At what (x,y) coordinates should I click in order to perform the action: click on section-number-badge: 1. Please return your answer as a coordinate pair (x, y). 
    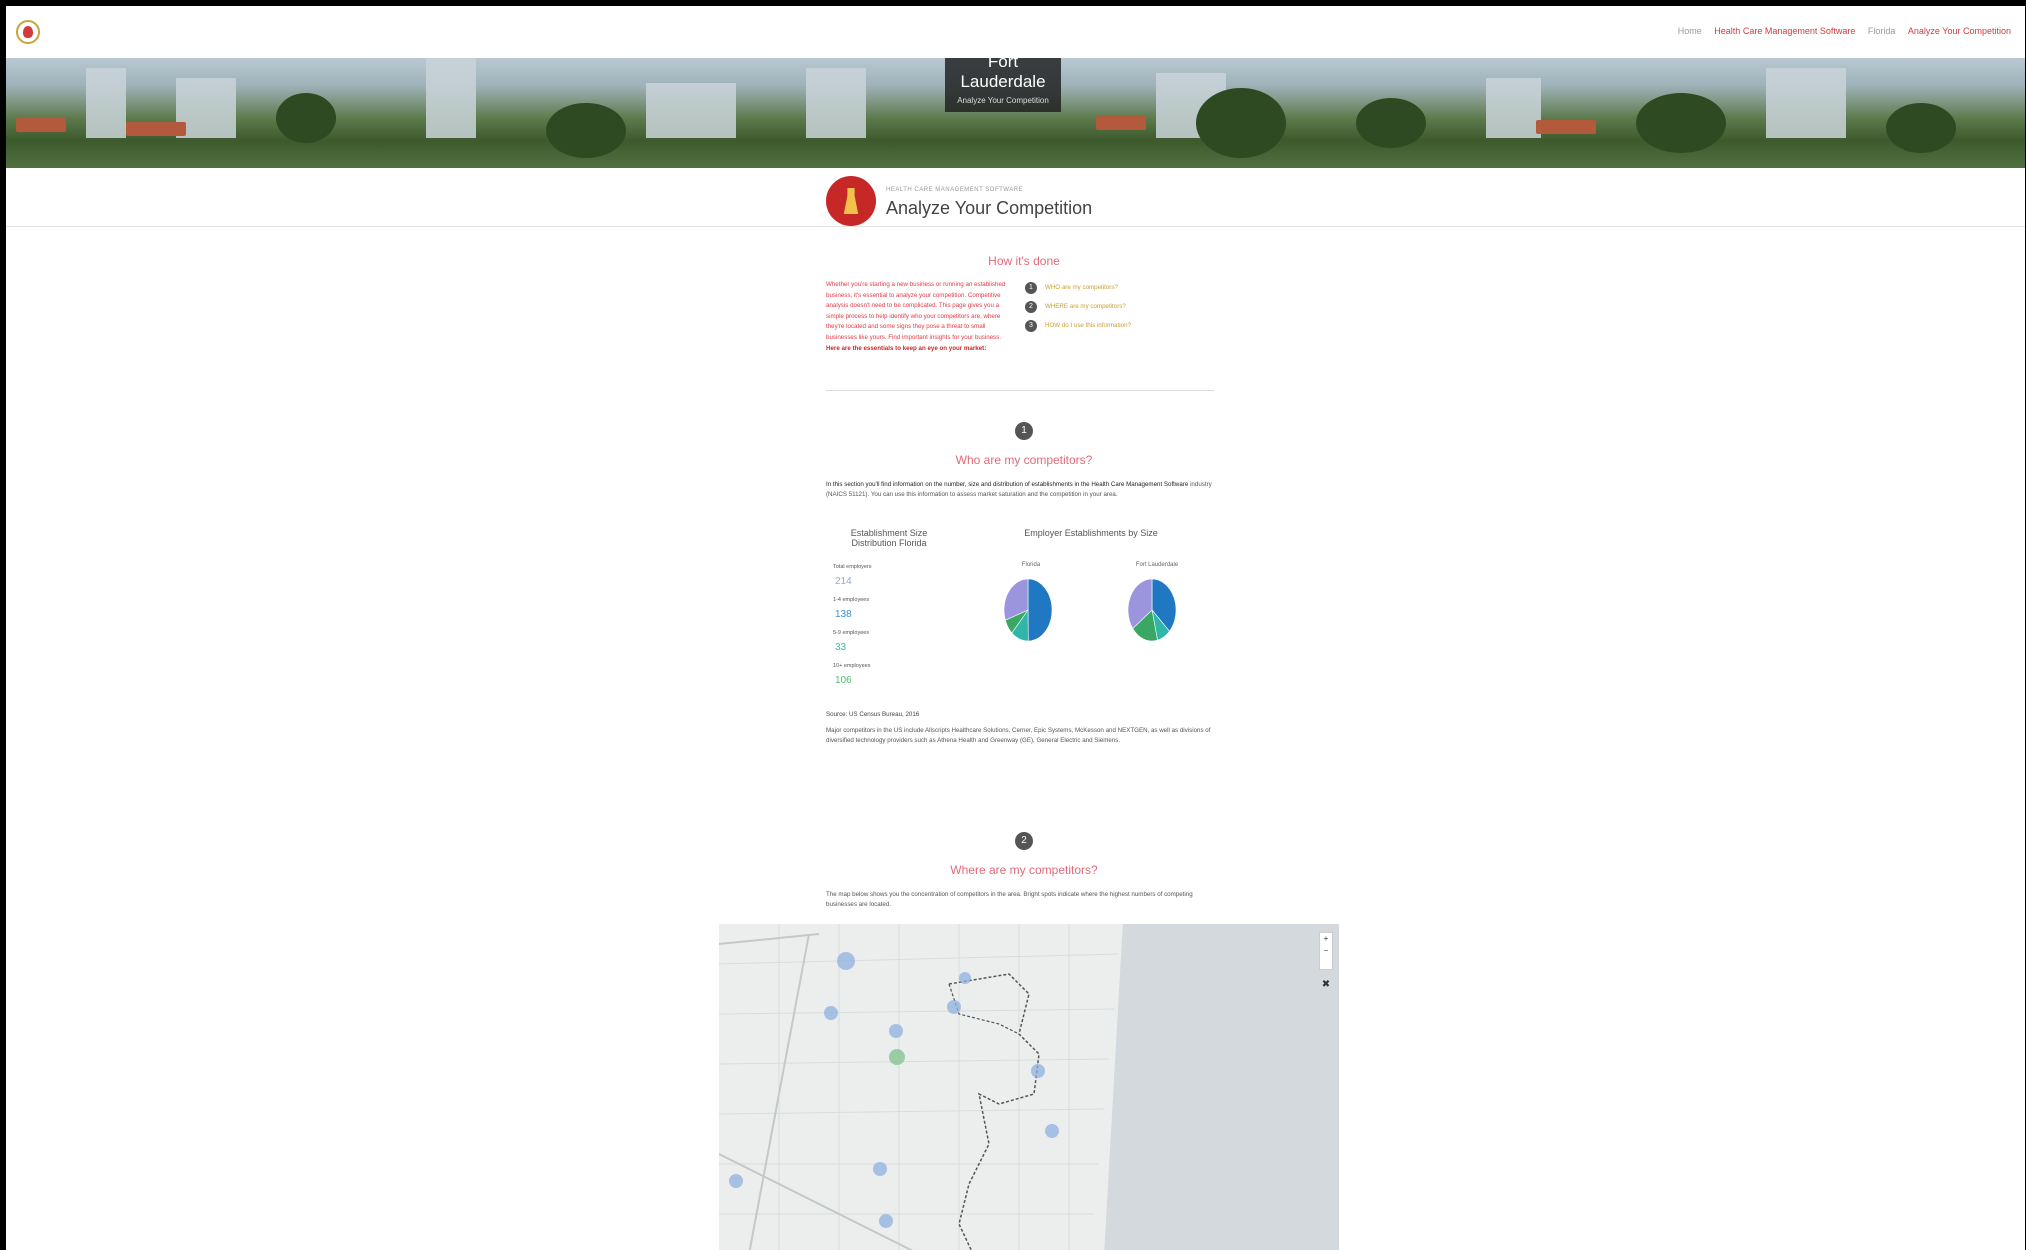
    Looking at the image, I should click on (1024, 431).